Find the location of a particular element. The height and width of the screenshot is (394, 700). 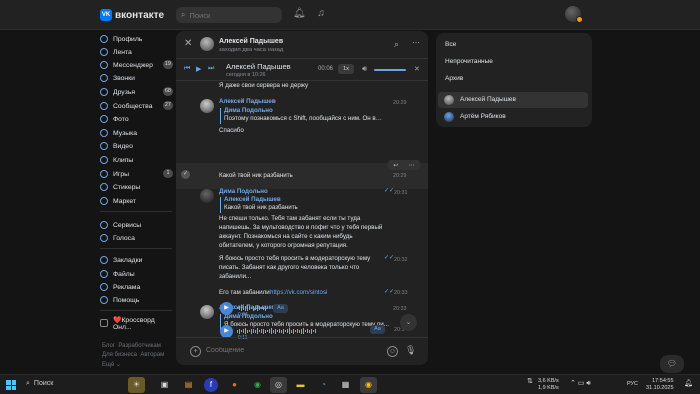

sidebar-item-market: Маркет is located at coordinates (137, 201).